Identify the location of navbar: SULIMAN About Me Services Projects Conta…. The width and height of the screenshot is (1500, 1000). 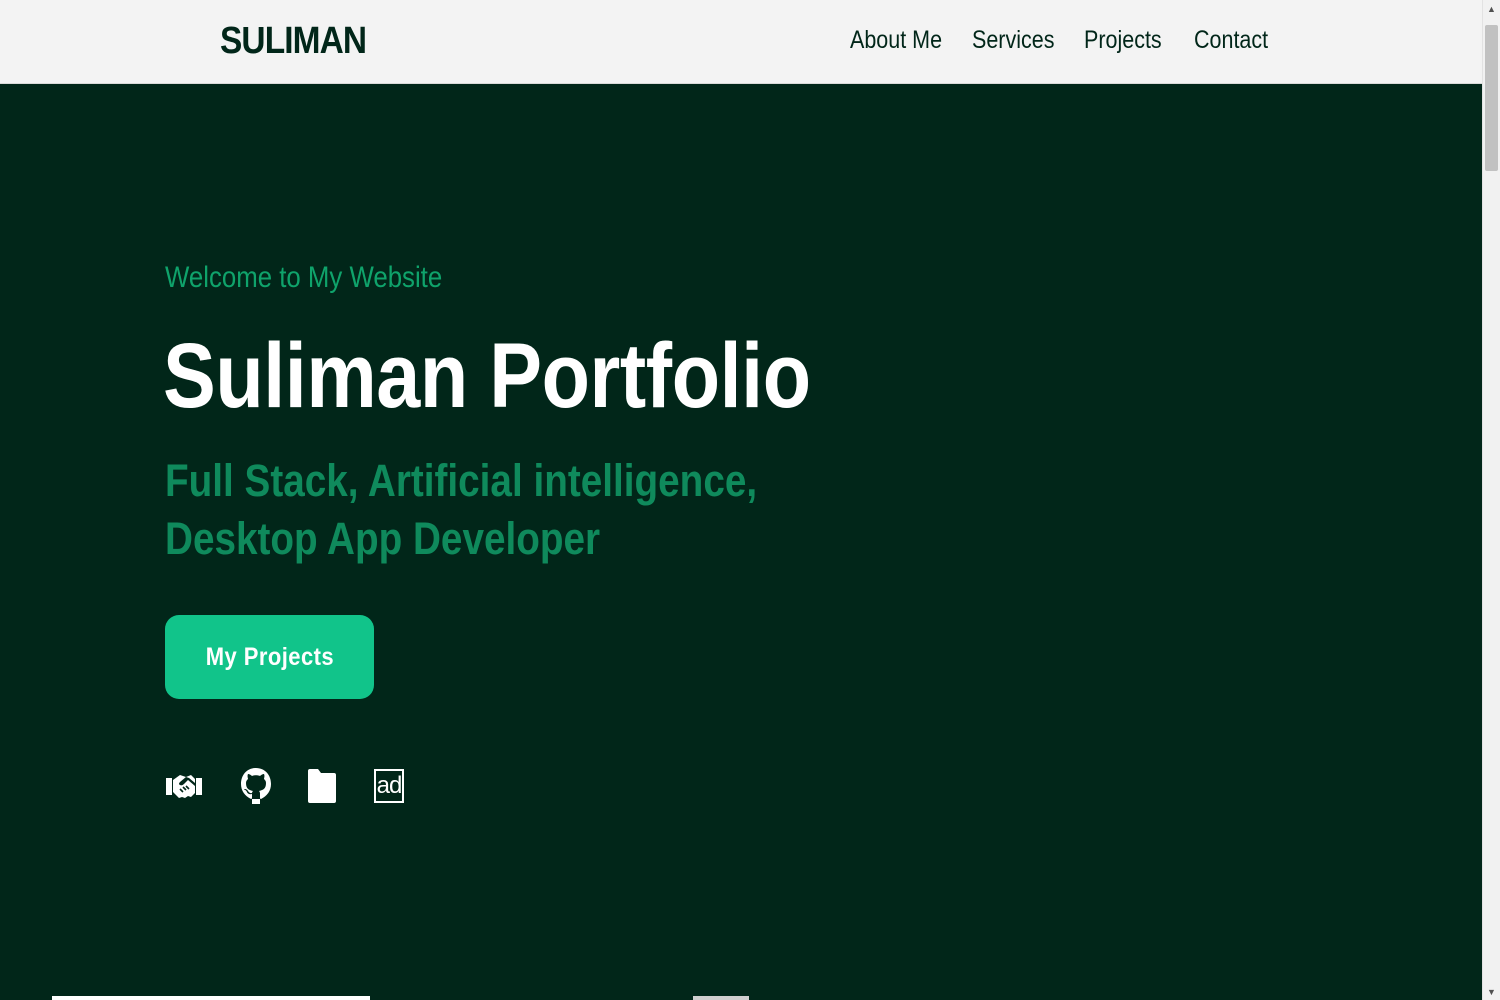
(741, 42).